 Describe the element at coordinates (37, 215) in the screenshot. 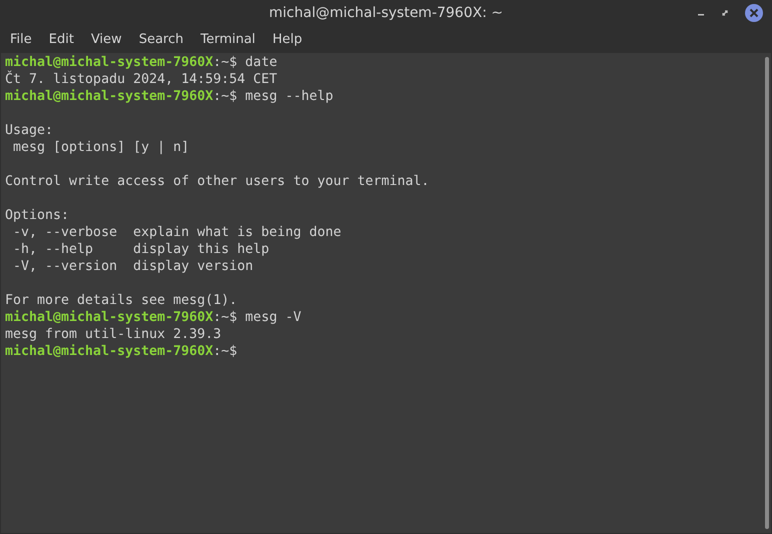

I see `output-line: Options:` at that location.